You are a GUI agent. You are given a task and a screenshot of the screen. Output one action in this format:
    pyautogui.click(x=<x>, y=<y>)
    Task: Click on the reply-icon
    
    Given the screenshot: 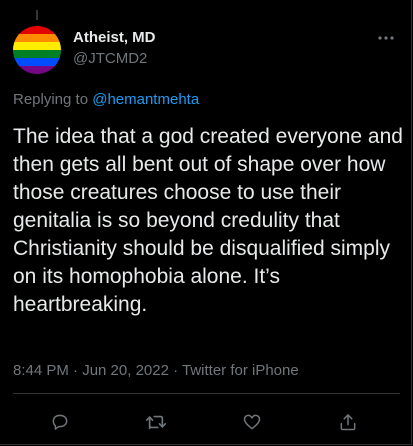 What is the action you would take?
    pyautogui.click(x=60, y=422)
    